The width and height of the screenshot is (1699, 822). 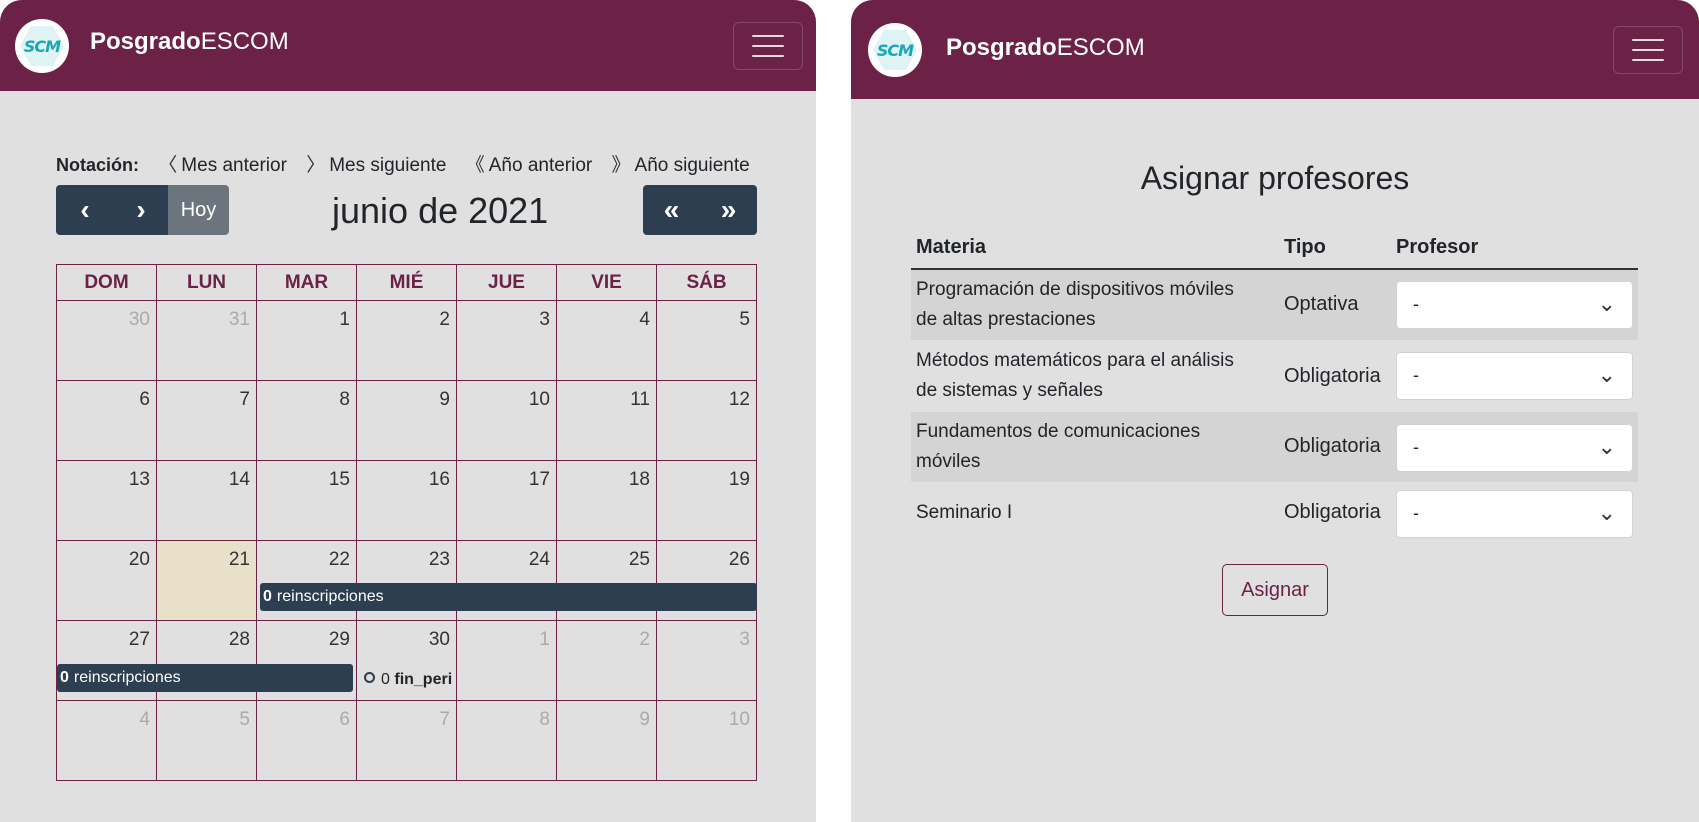 I want to click on day-cell: 17, so click(x=506, y=500).